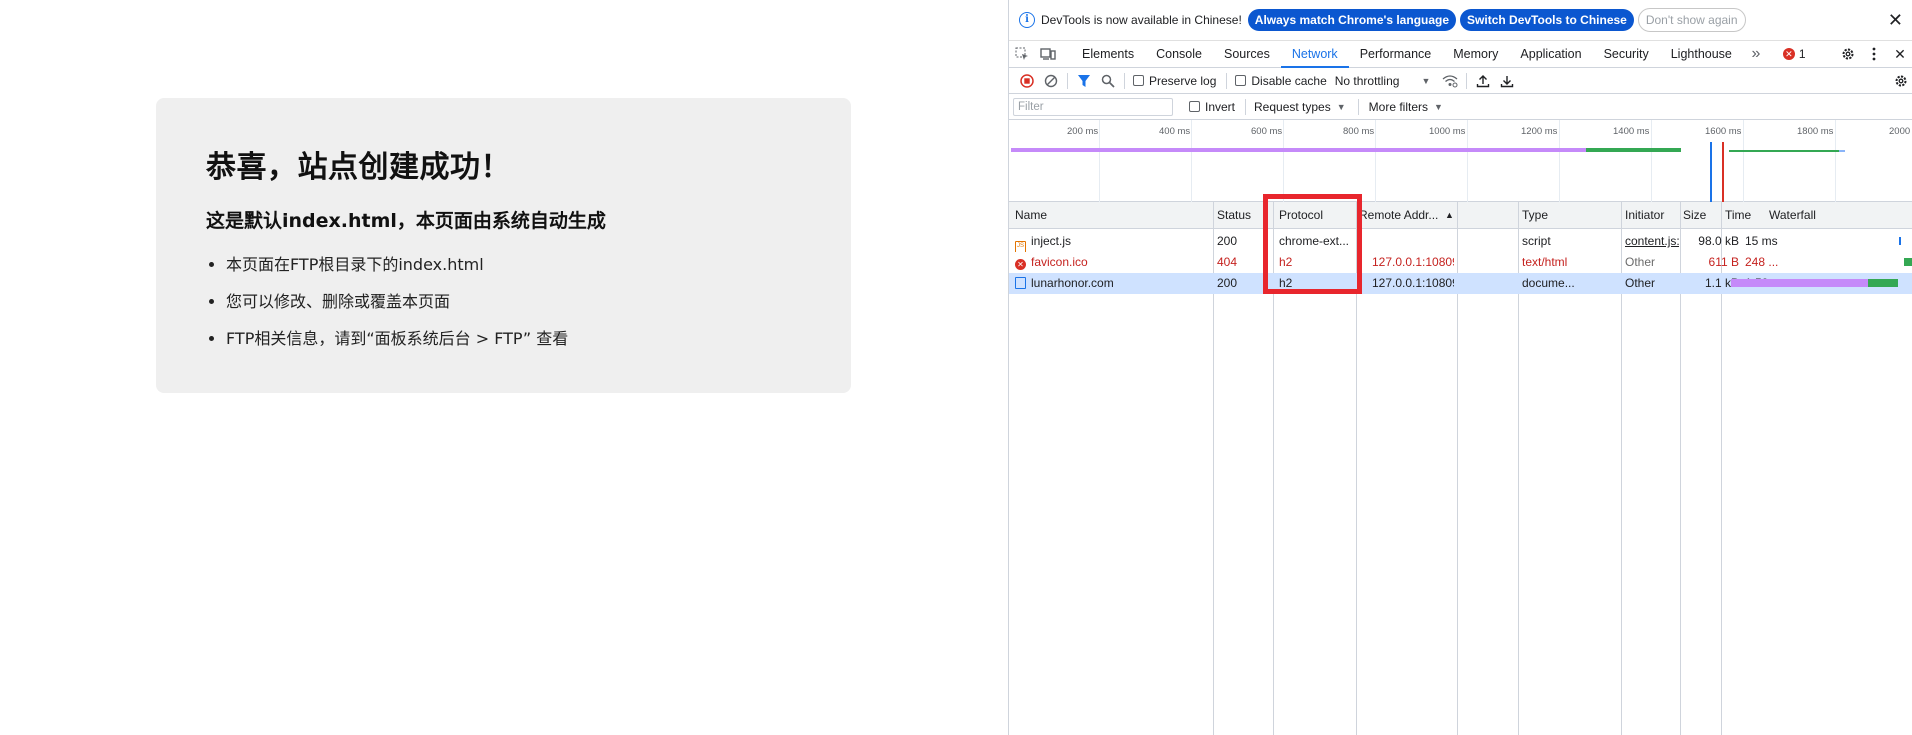  Describe the element at coordinates (1406, 107) in the screenshot. I see `more-filters-dropdown: More filters ▼` at that location.